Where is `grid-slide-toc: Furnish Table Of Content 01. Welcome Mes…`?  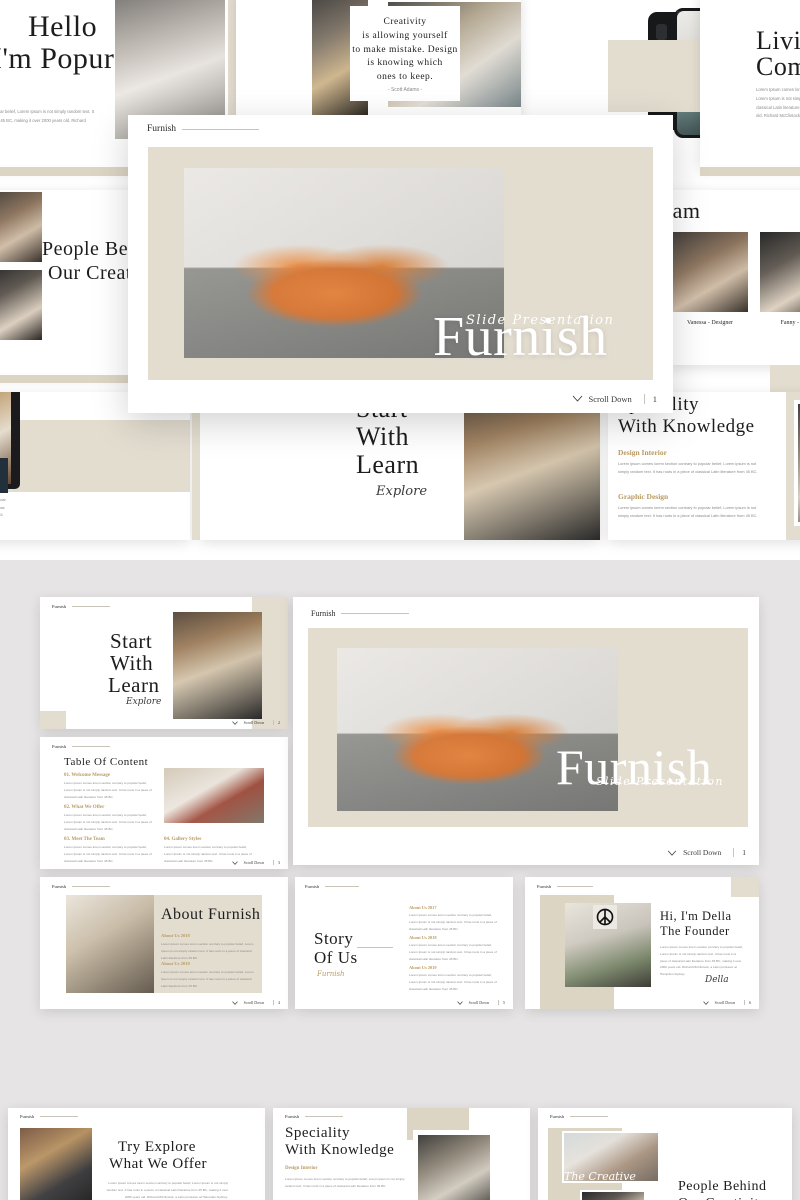 grid-slide-toc: Furnish Table Of Content 01. Welcome Mes… is located at coordinates (164, 803).